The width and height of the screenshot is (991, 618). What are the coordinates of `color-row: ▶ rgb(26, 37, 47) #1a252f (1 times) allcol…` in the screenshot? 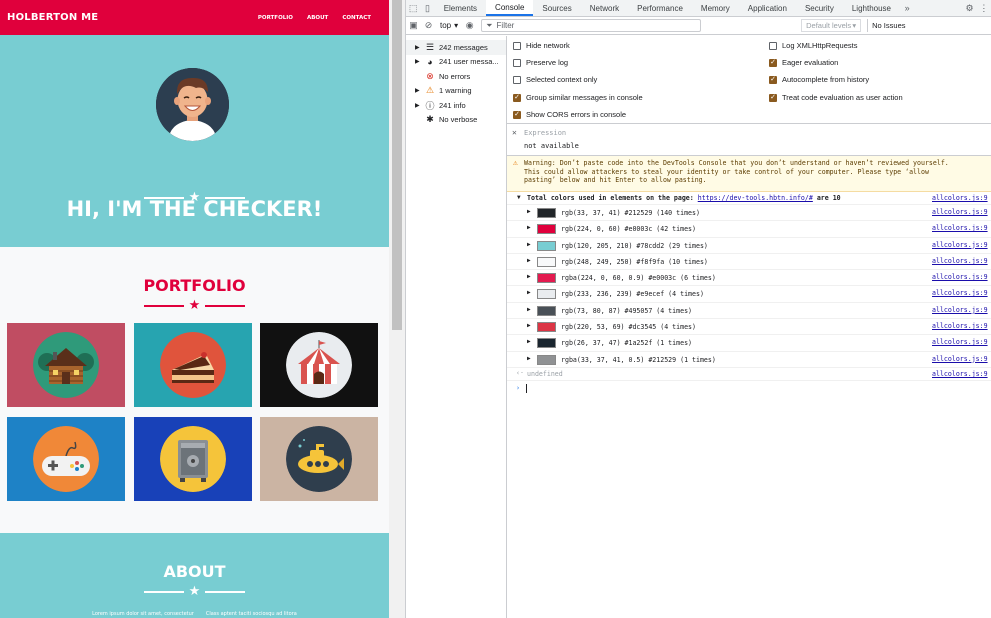 It's located at (749, 343).